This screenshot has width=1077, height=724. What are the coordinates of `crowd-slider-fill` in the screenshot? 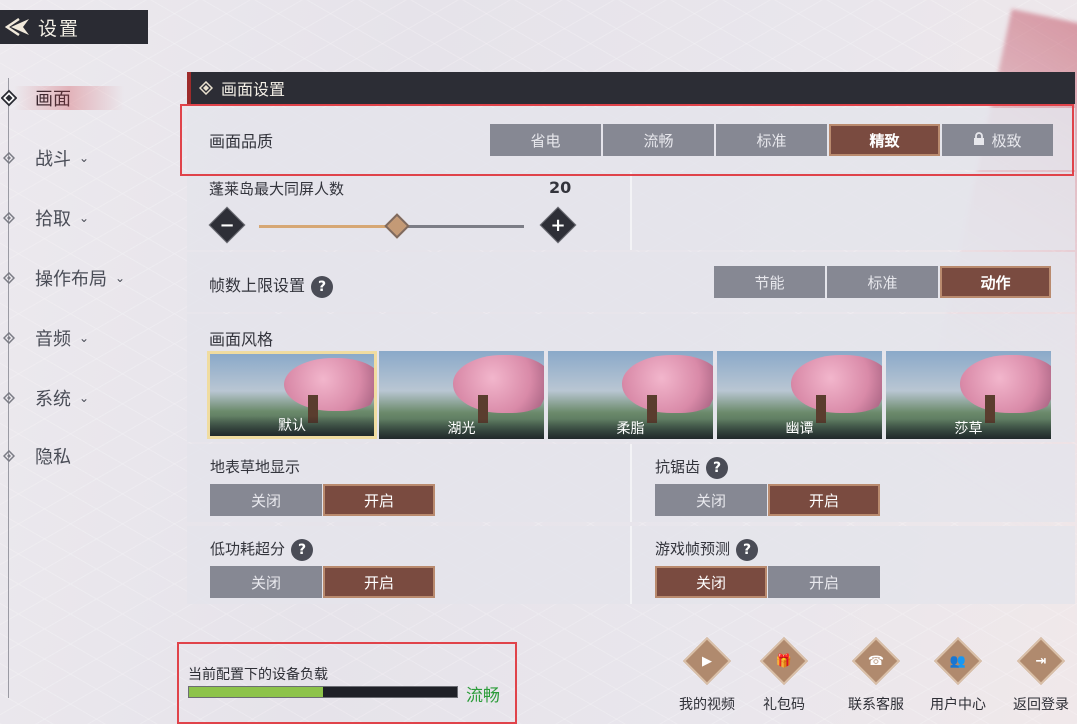 It's located at (328, 226).